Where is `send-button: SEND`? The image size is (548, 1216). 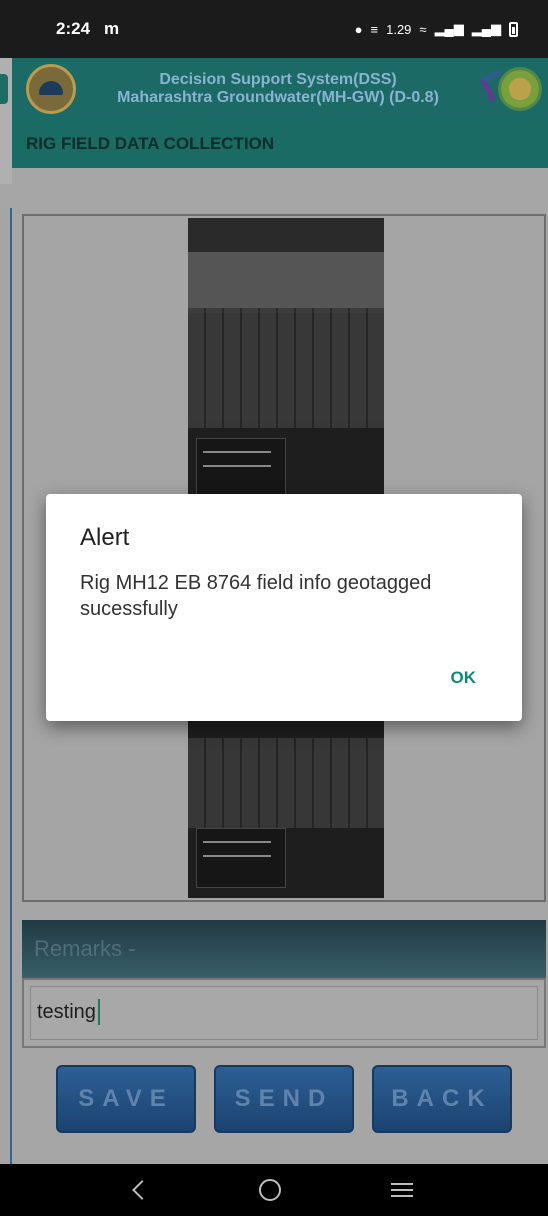 send-button: SEND is located at coordinates (284, 1099).